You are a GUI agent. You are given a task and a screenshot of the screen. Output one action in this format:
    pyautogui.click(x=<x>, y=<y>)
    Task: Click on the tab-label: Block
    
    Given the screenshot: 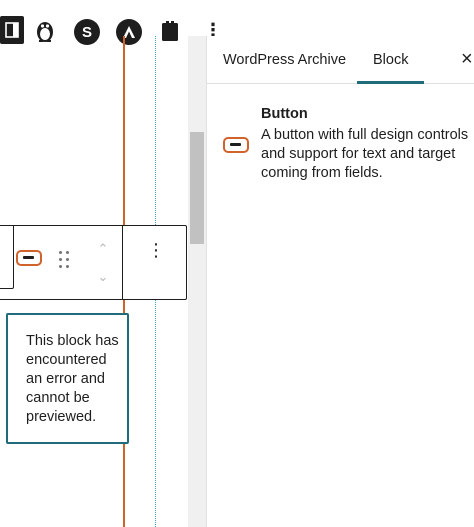 What is the action you would take?
    pyautogui.click(x=391, y=60)
    